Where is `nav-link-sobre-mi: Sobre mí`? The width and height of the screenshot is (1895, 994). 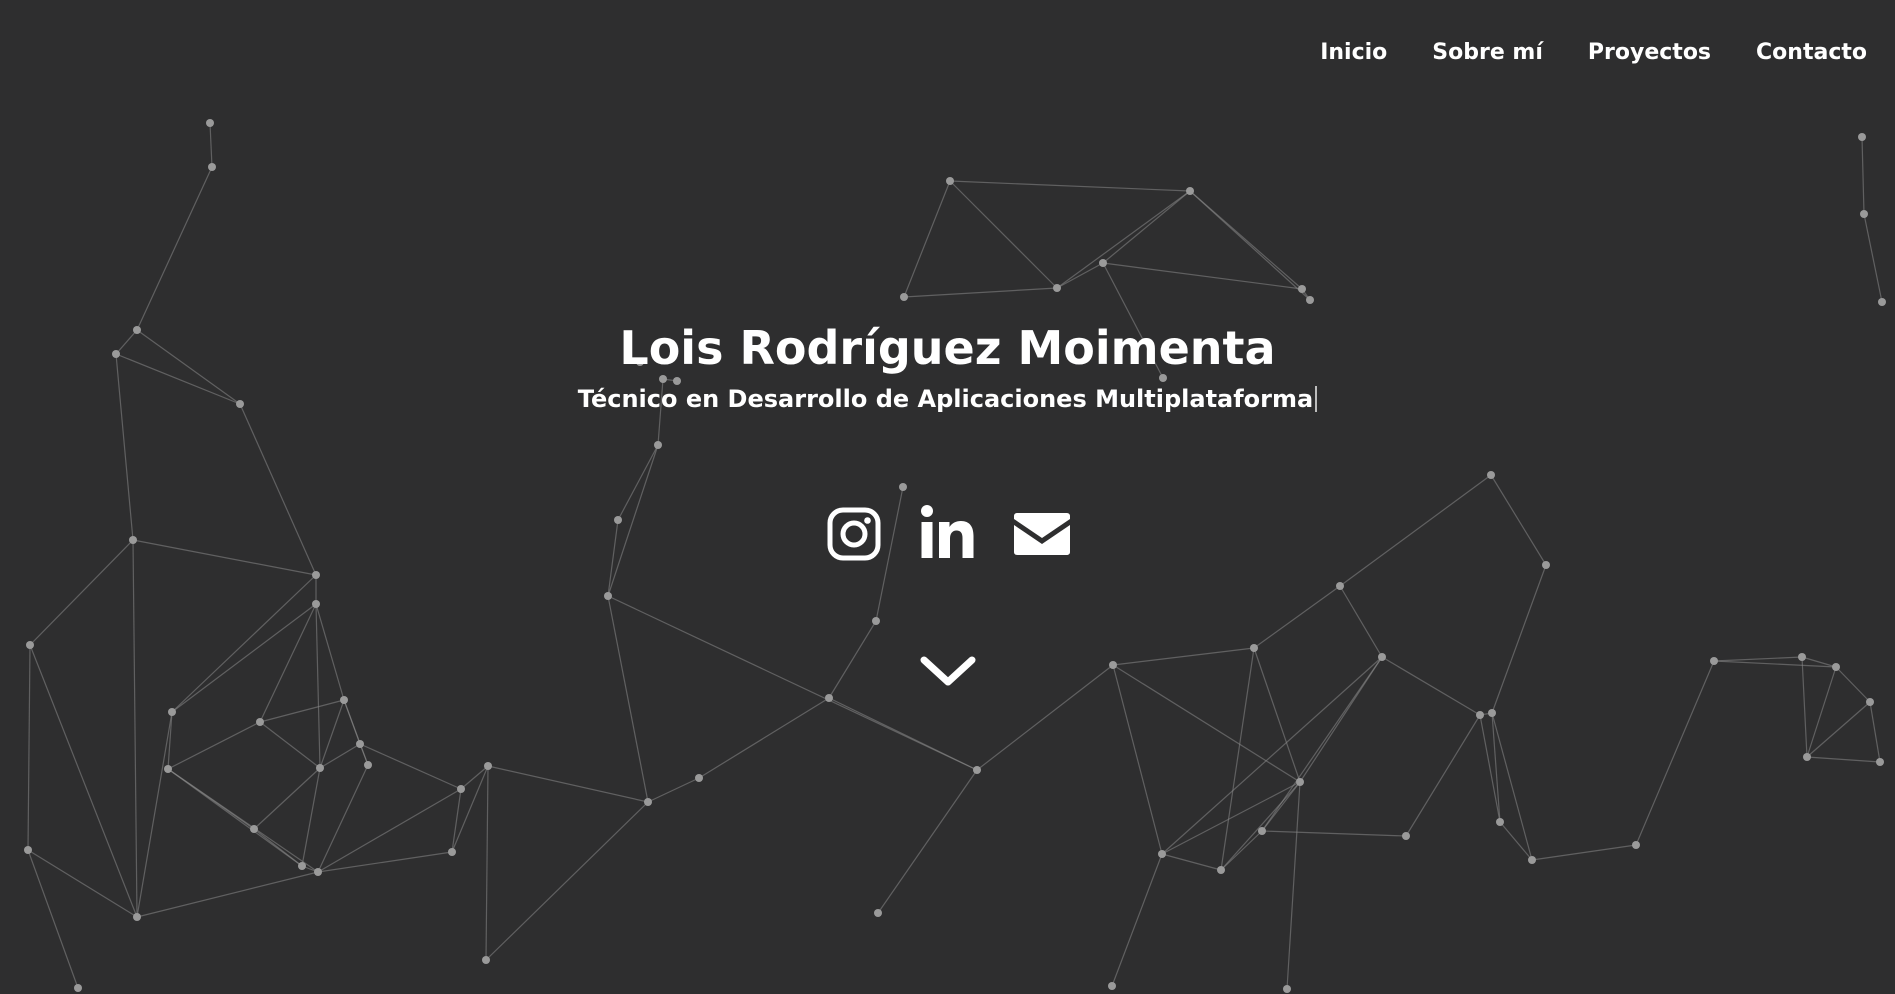 nav-link-sobre-mi: Sobre mí is located at coordinates (1487, 52).